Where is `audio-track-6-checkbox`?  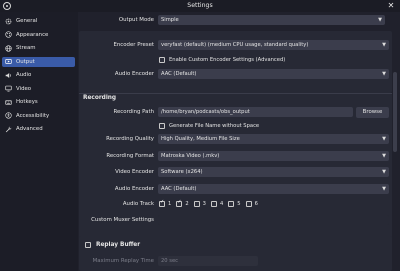
audio-track-6-checkbox is located at coordinates (248, 203).